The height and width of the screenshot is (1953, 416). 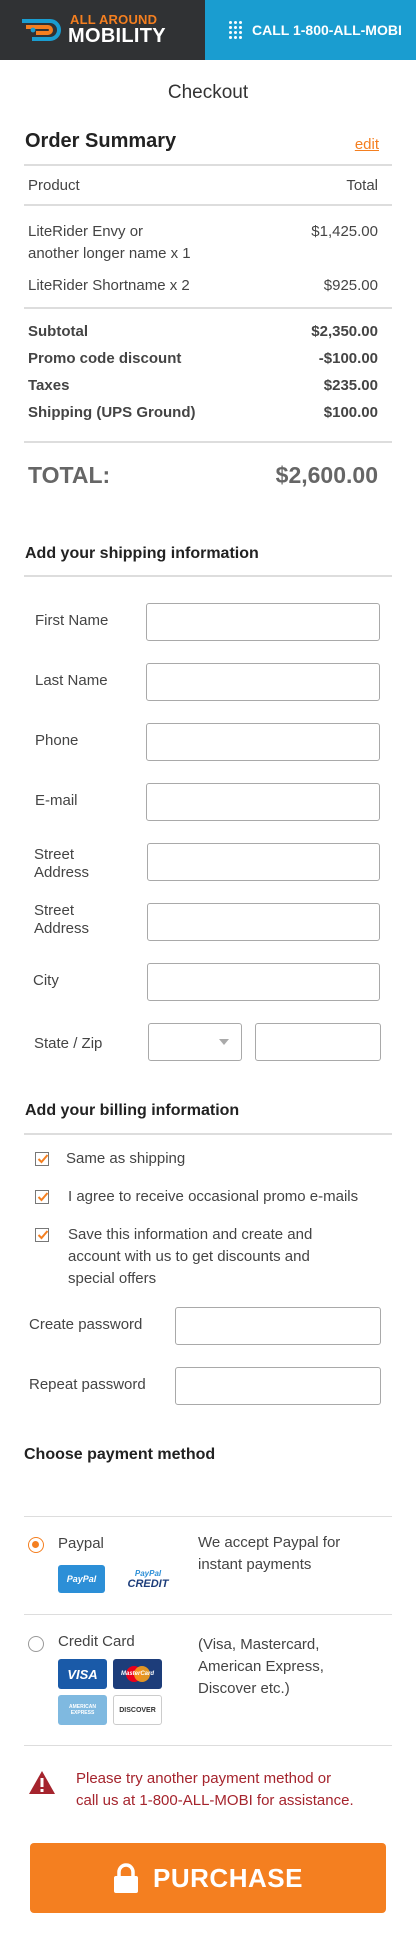 What do you see at coordinates (58, 331) in the screenshot?
I see `subtotal-label: Subtotal` at bounding box center [58, 331].